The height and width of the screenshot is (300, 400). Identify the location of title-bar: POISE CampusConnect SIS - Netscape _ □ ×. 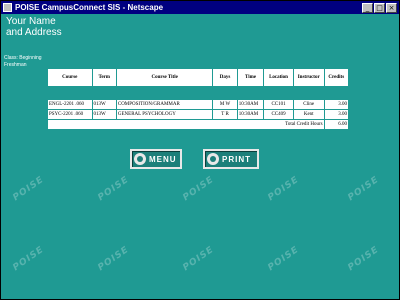
(200, 7).